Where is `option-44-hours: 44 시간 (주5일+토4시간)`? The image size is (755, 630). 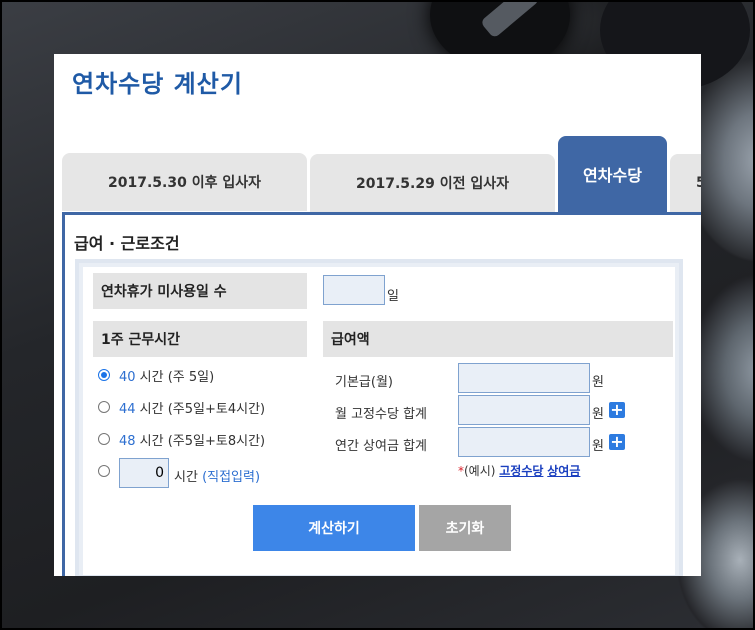 option-44-hours: 44 시간 (주5일+토4시간) is located at coordinates (192, 407).